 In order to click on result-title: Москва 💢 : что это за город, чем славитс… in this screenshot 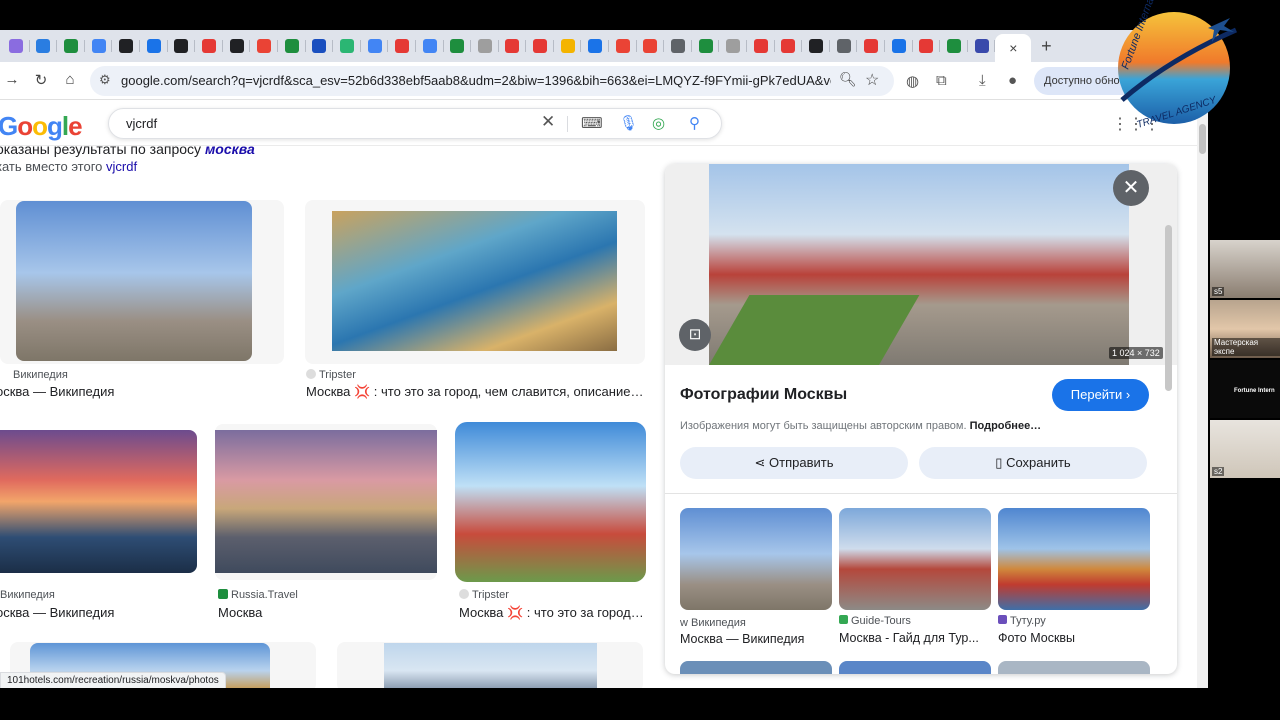, I will do `click(475, 392)`.